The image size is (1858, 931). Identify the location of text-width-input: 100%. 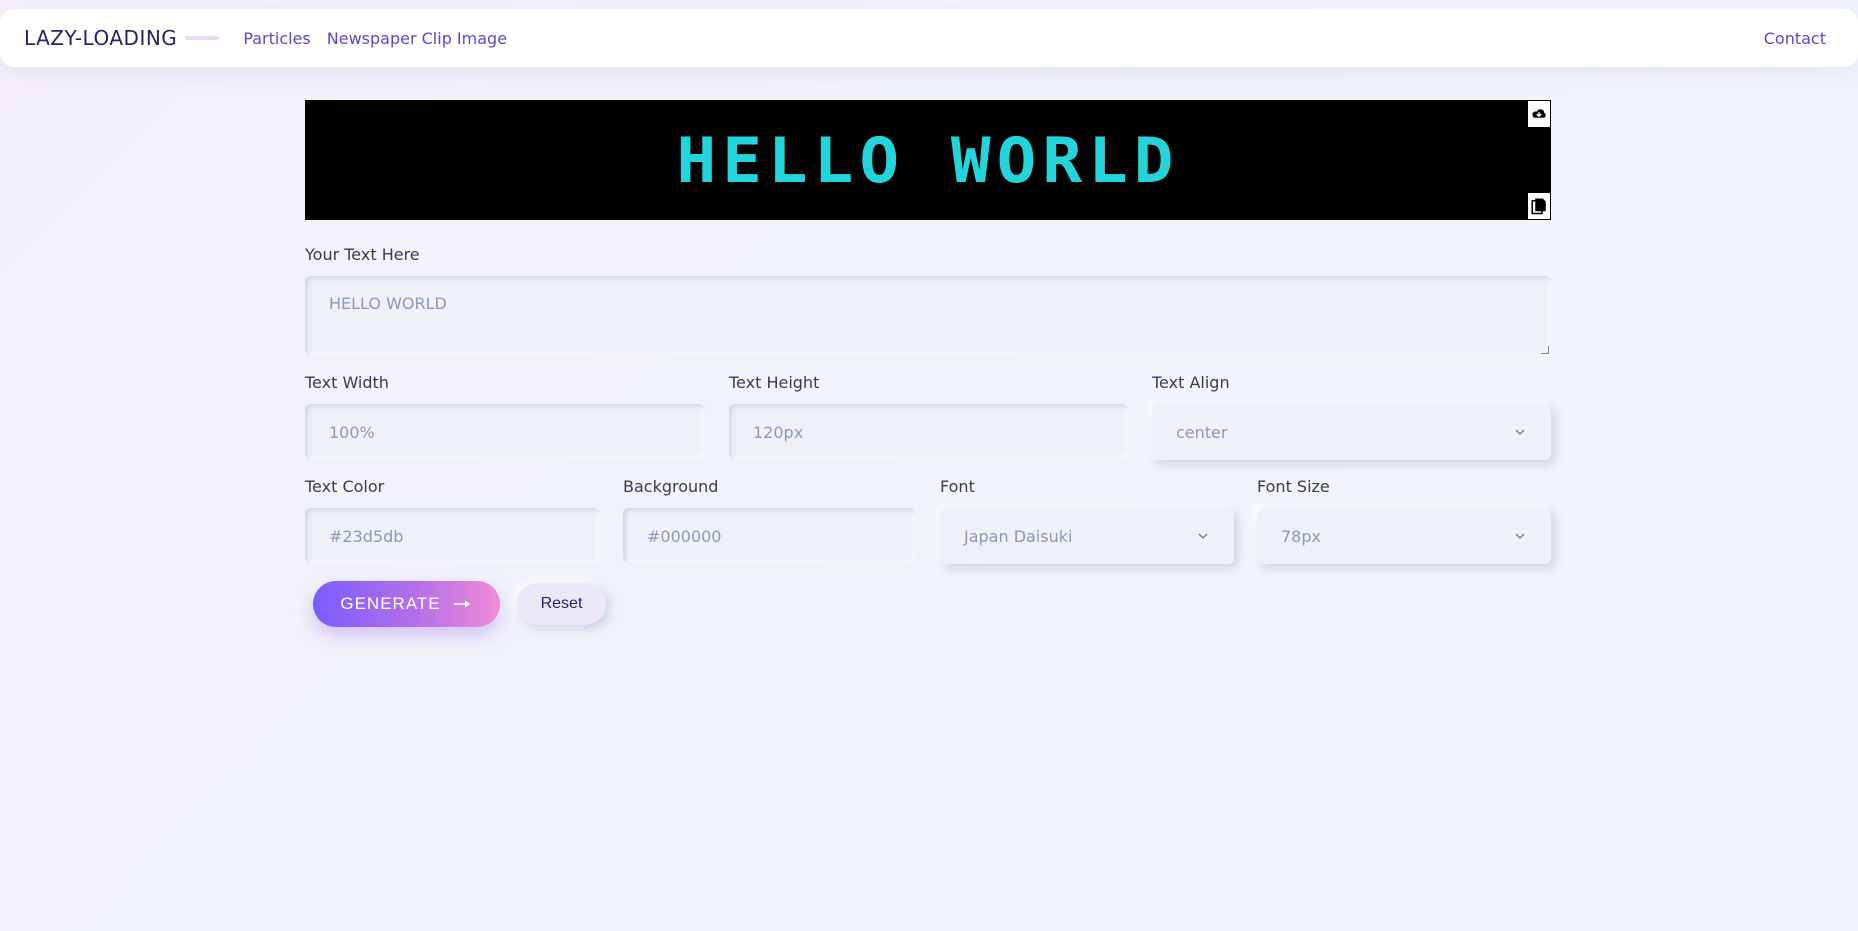
(505, 432).